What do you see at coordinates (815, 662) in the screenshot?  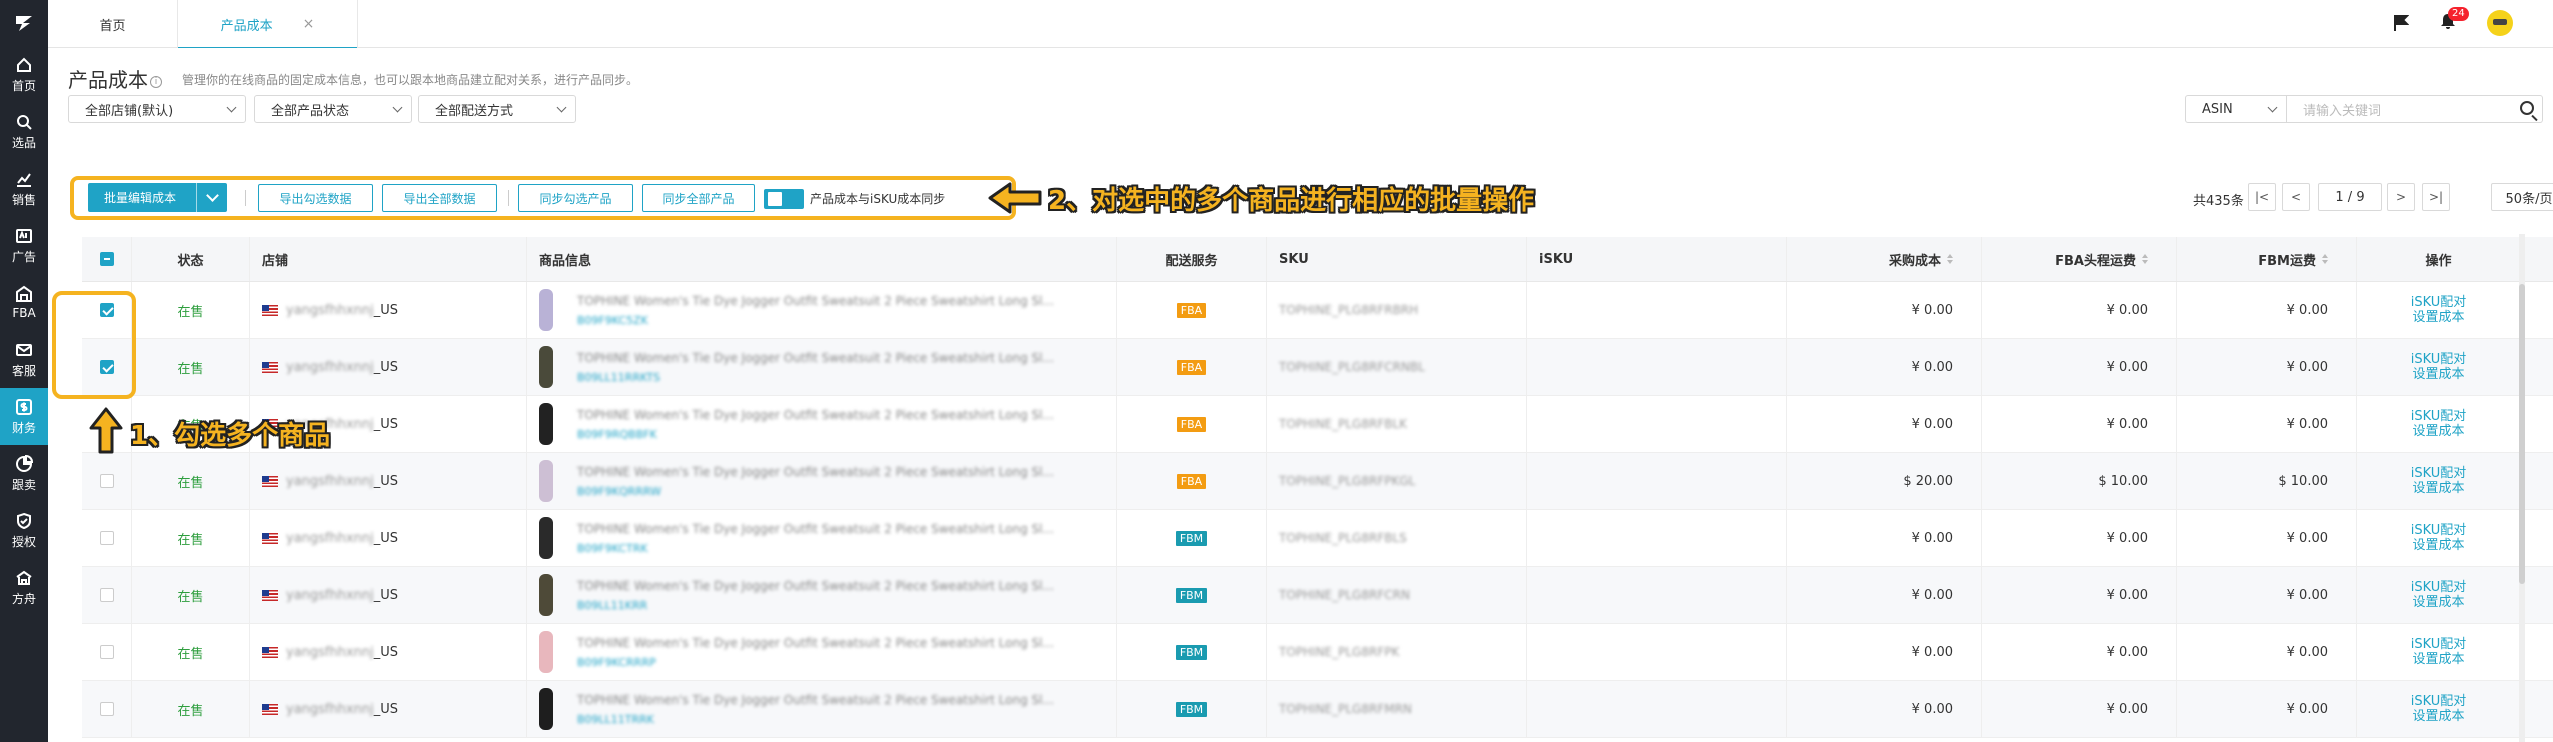 I see `product-asin-link: B09F9KCRRRP` at bounding box center [815, 662].